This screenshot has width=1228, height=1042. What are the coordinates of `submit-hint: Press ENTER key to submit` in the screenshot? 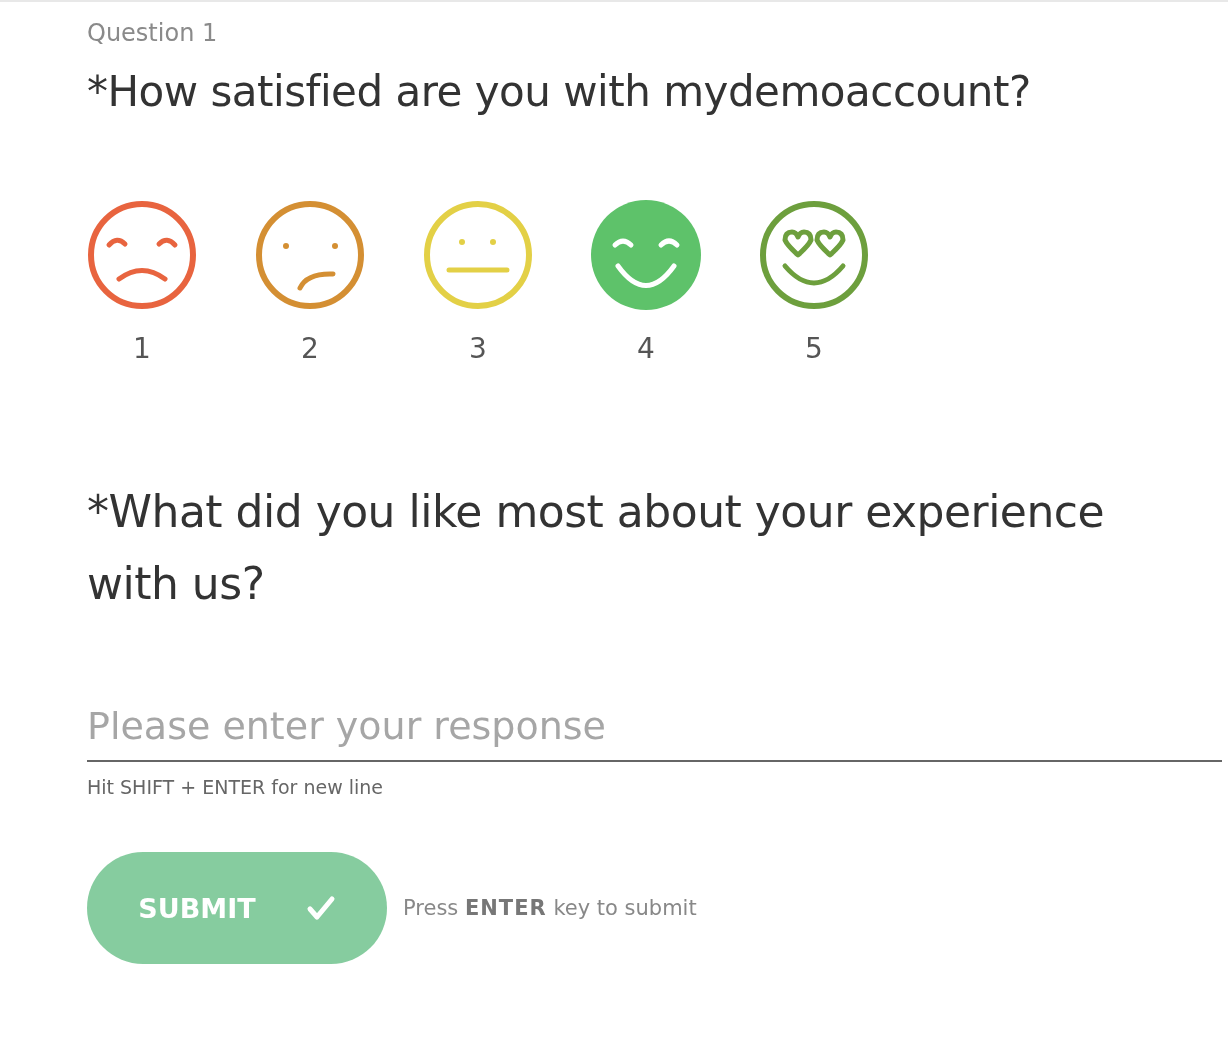 It's located at (550, 908).